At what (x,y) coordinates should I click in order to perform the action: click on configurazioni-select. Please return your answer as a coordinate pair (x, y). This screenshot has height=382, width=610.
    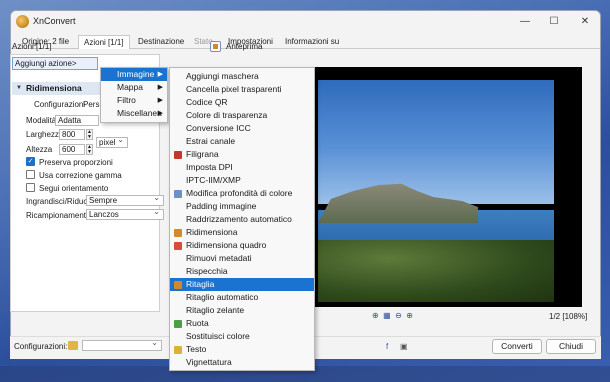
    Looking at the image, I should click on (122, 344).